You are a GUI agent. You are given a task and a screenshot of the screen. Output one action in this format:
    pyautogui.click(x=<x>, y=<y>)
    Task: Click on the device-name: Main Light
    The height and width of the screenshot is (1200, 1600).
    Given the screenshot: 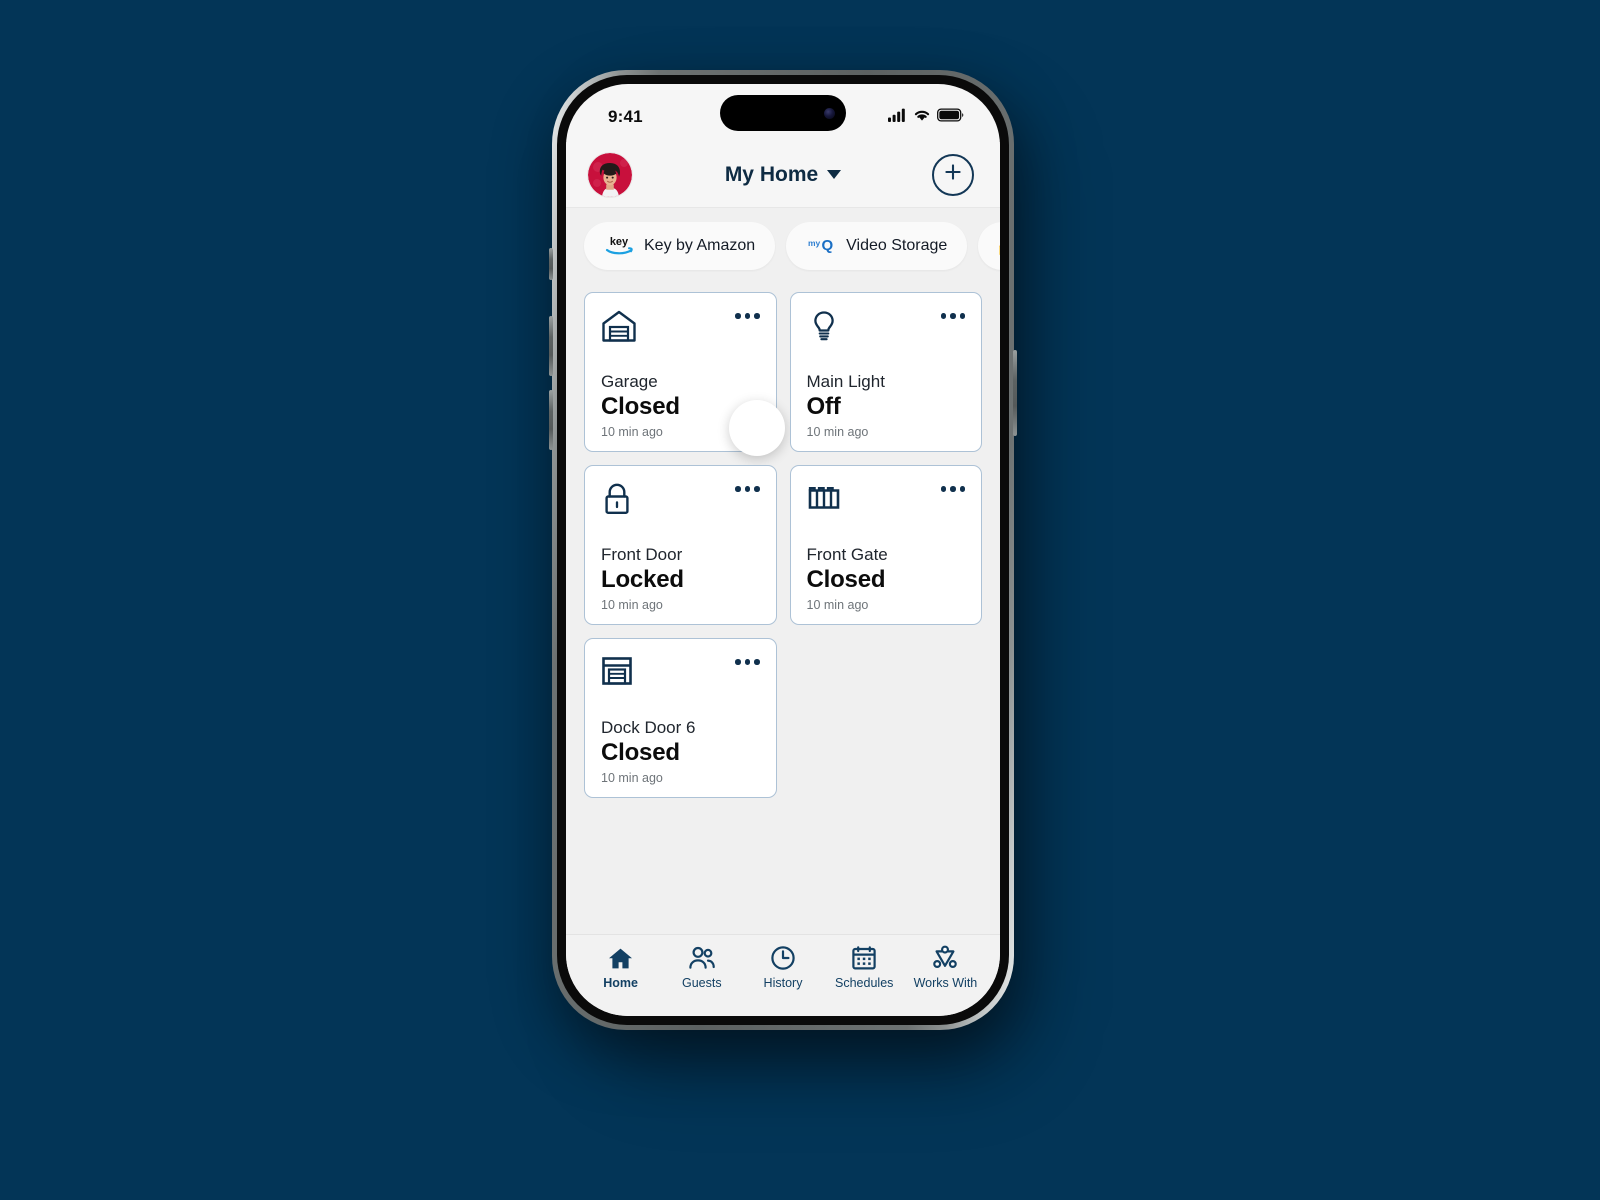 What is the action you would take?
    pyautogui.click(x=845, y=381)
    